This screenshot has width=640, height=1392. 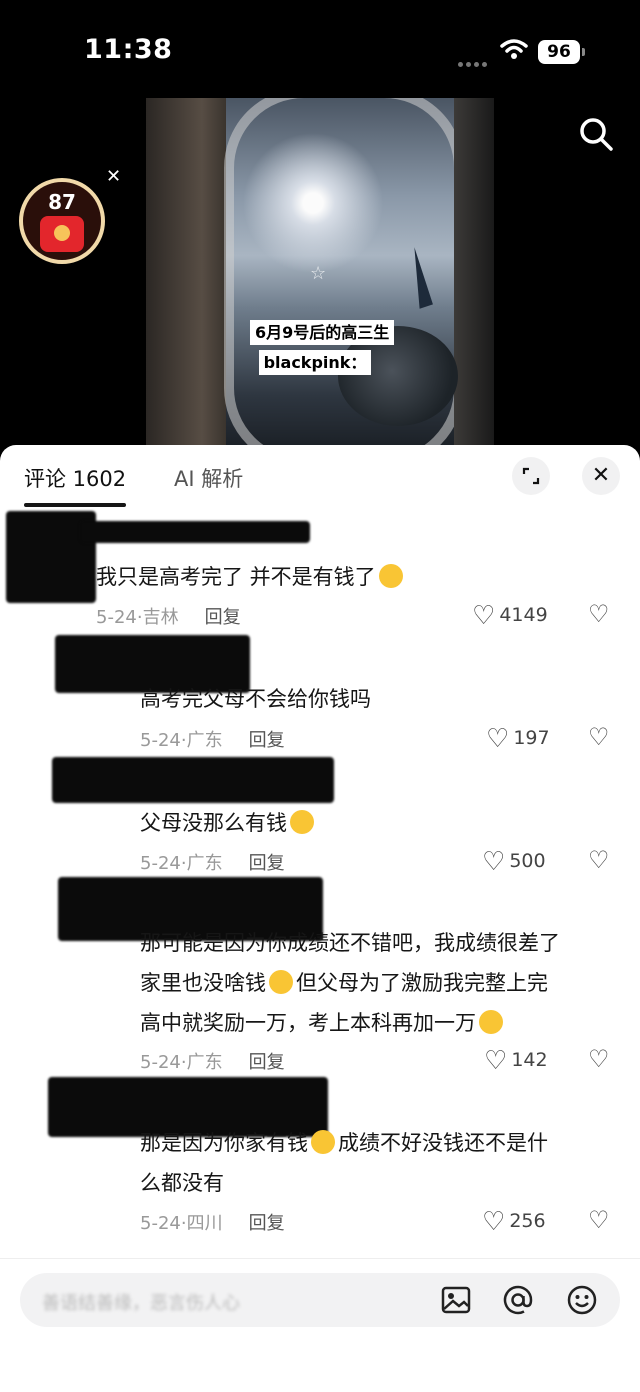 I want to click on tab-ai-analysis: AI 解析, so click(x=208, y=478).